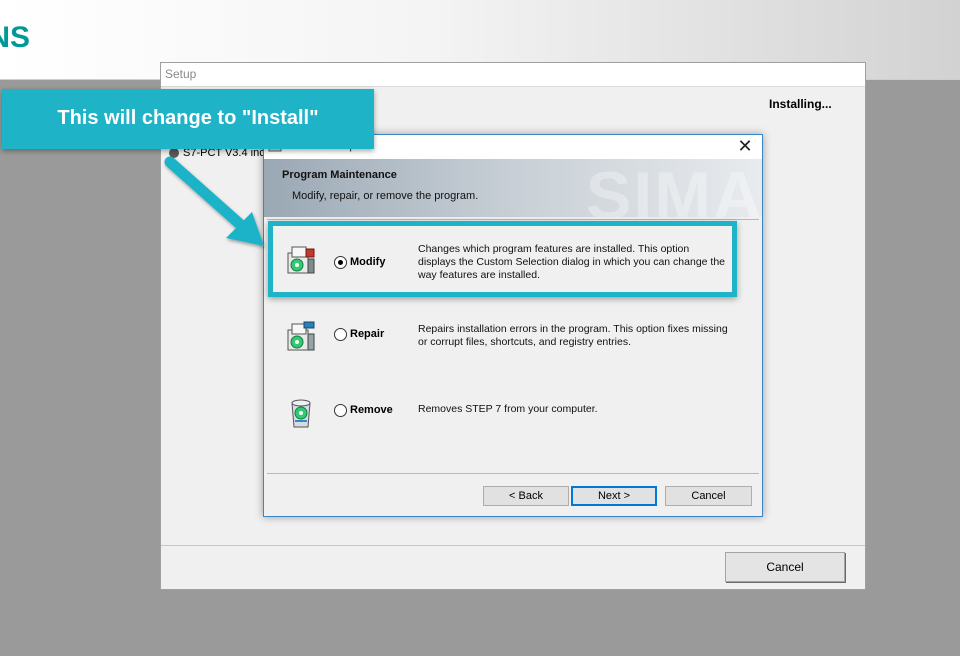 This screenshot has height=656, width=960. I want to click on close-icon: ✕, so click(745, 147).